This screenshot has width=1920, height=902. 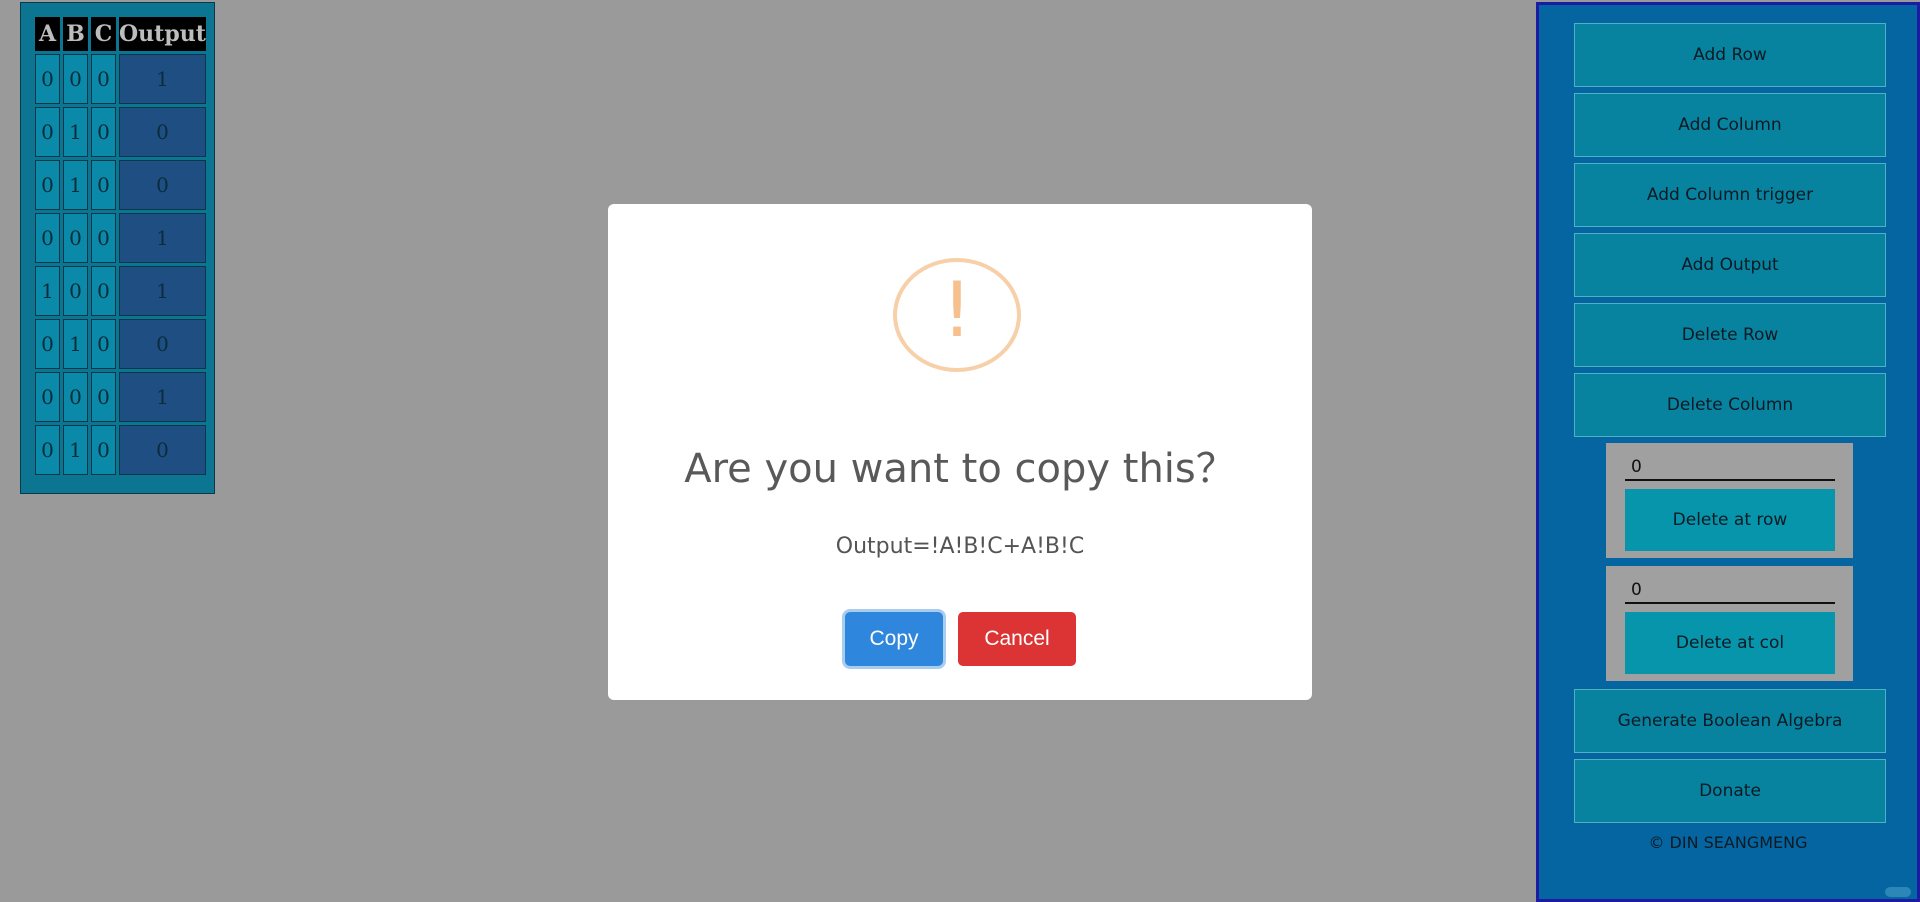 What do you see at coordinates (1730, 405) in the screenshot?
I see `delete-column-button: Delete Column` at bounding box center [1730, 405].